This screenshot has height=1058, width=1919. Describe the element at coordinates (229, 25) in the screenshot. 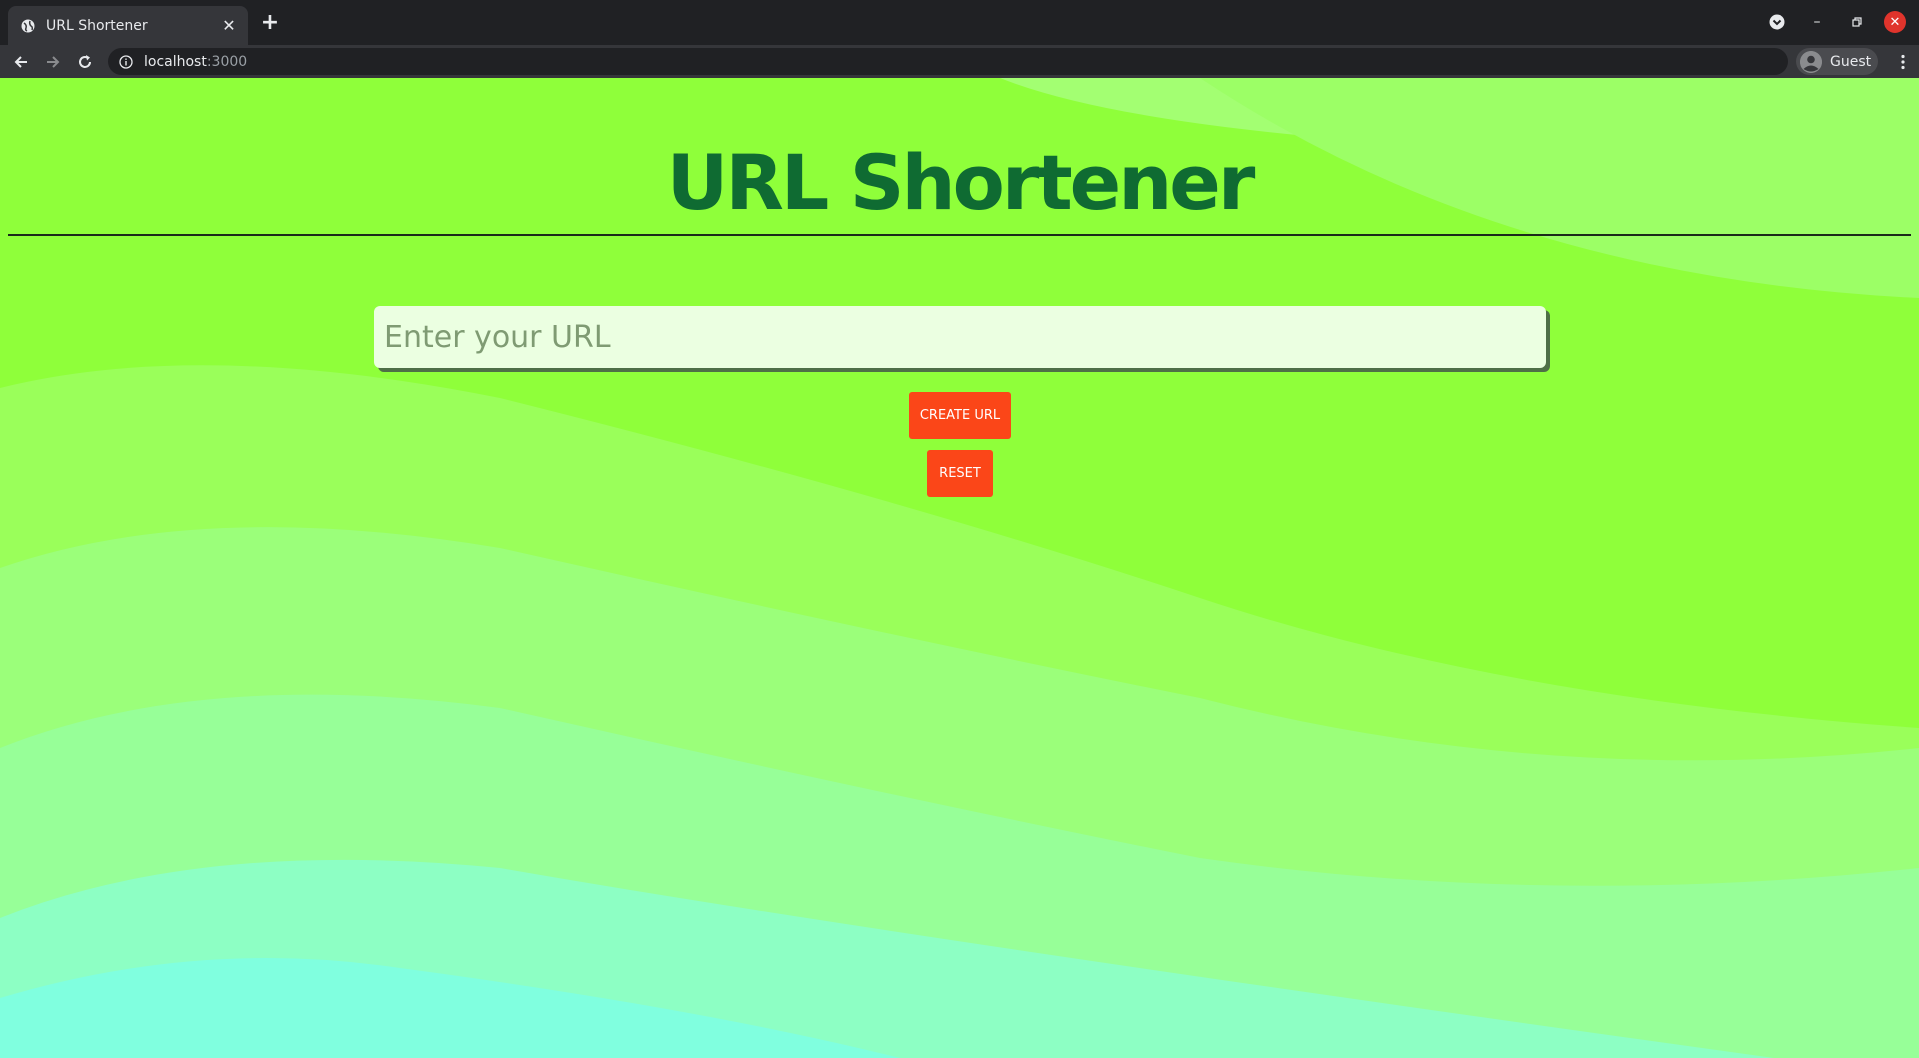

I see `tab-close-icon: ✕` at that location.